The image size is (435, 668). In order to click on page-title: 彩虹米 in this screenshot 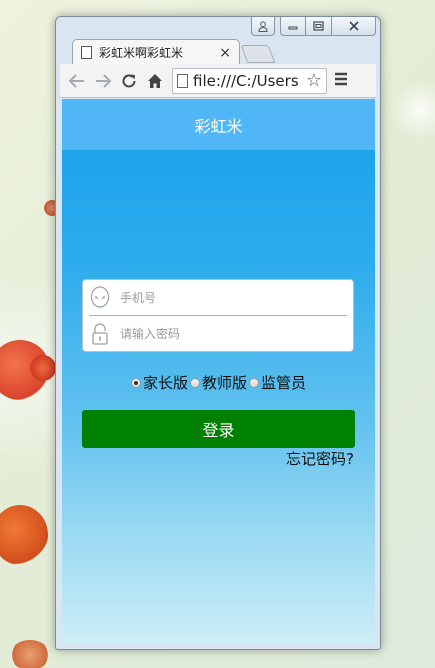, I will do `click(218, 126)`.